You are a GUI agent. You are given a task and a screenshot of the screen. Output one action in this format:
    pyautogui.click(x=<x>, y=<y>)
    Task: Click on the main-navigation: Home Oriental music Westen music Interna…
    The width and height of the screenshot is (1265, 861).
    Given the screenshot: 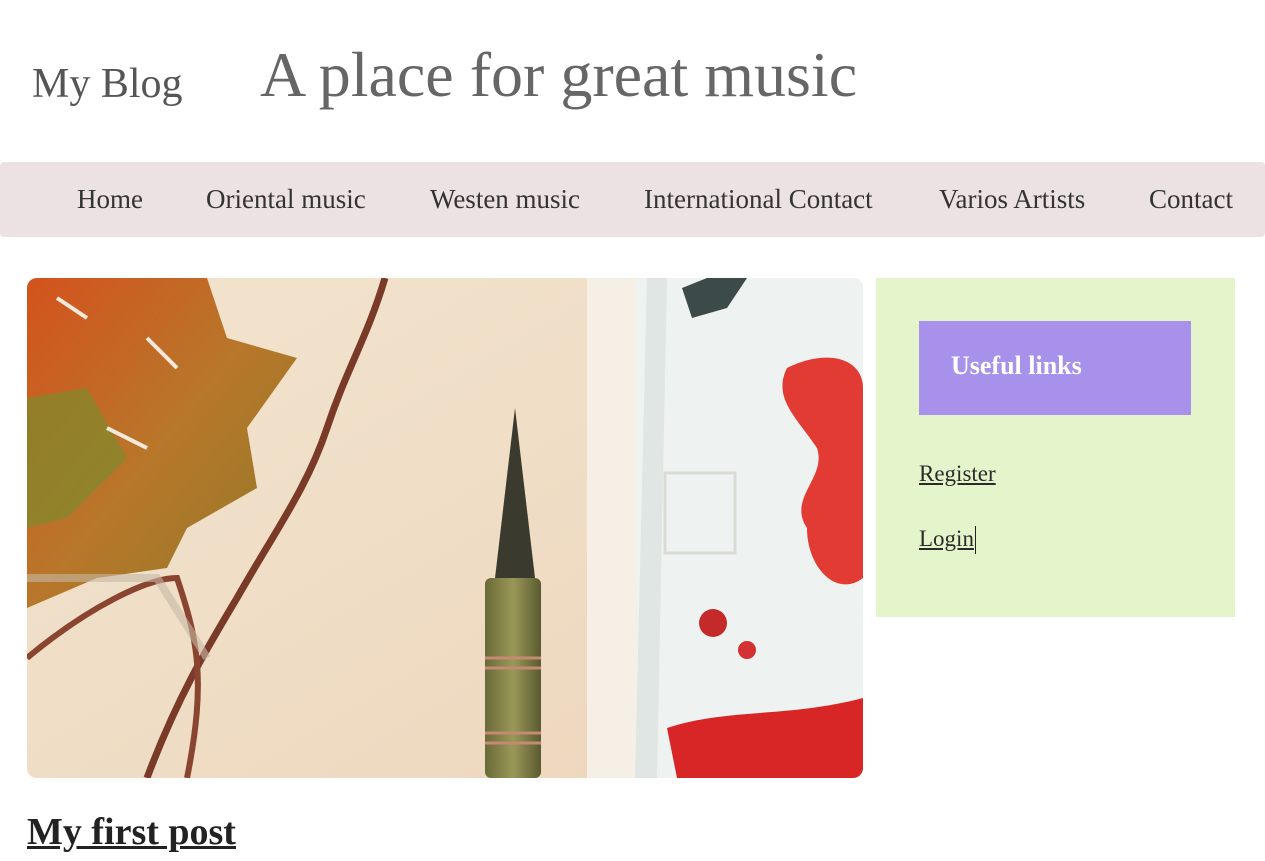 What is the action you would take?
    pyautogui.click(x=632, y=199)
    